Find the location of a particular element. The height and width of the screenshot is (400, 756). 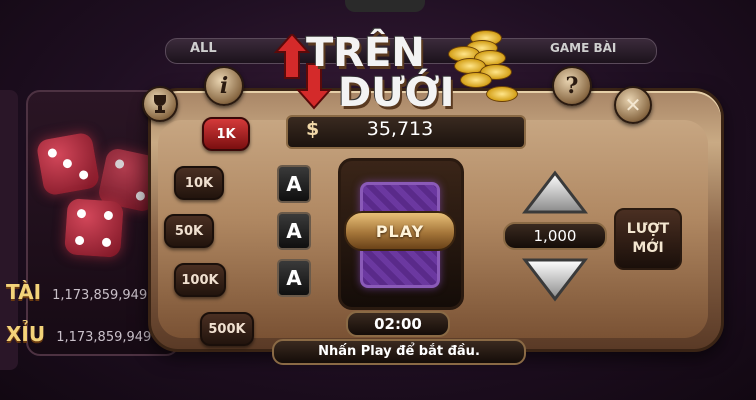

chip-500k: 500K is located at coordinates (227, 329).